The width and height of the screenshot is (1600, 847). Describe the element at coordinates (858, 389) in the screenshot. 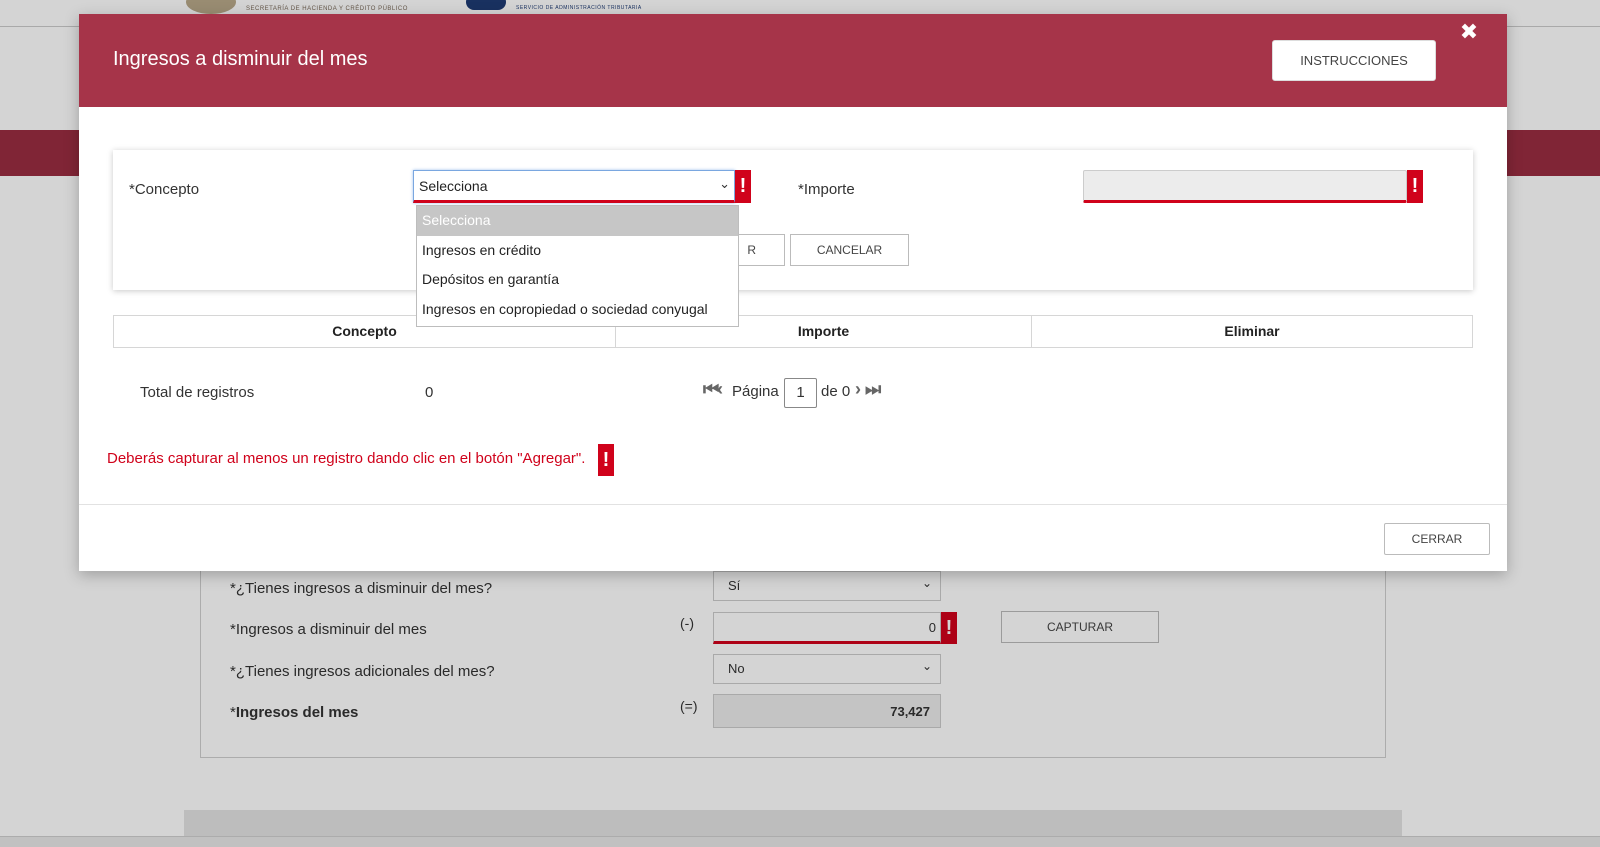

I see `next-page-icon: ›` at that location.